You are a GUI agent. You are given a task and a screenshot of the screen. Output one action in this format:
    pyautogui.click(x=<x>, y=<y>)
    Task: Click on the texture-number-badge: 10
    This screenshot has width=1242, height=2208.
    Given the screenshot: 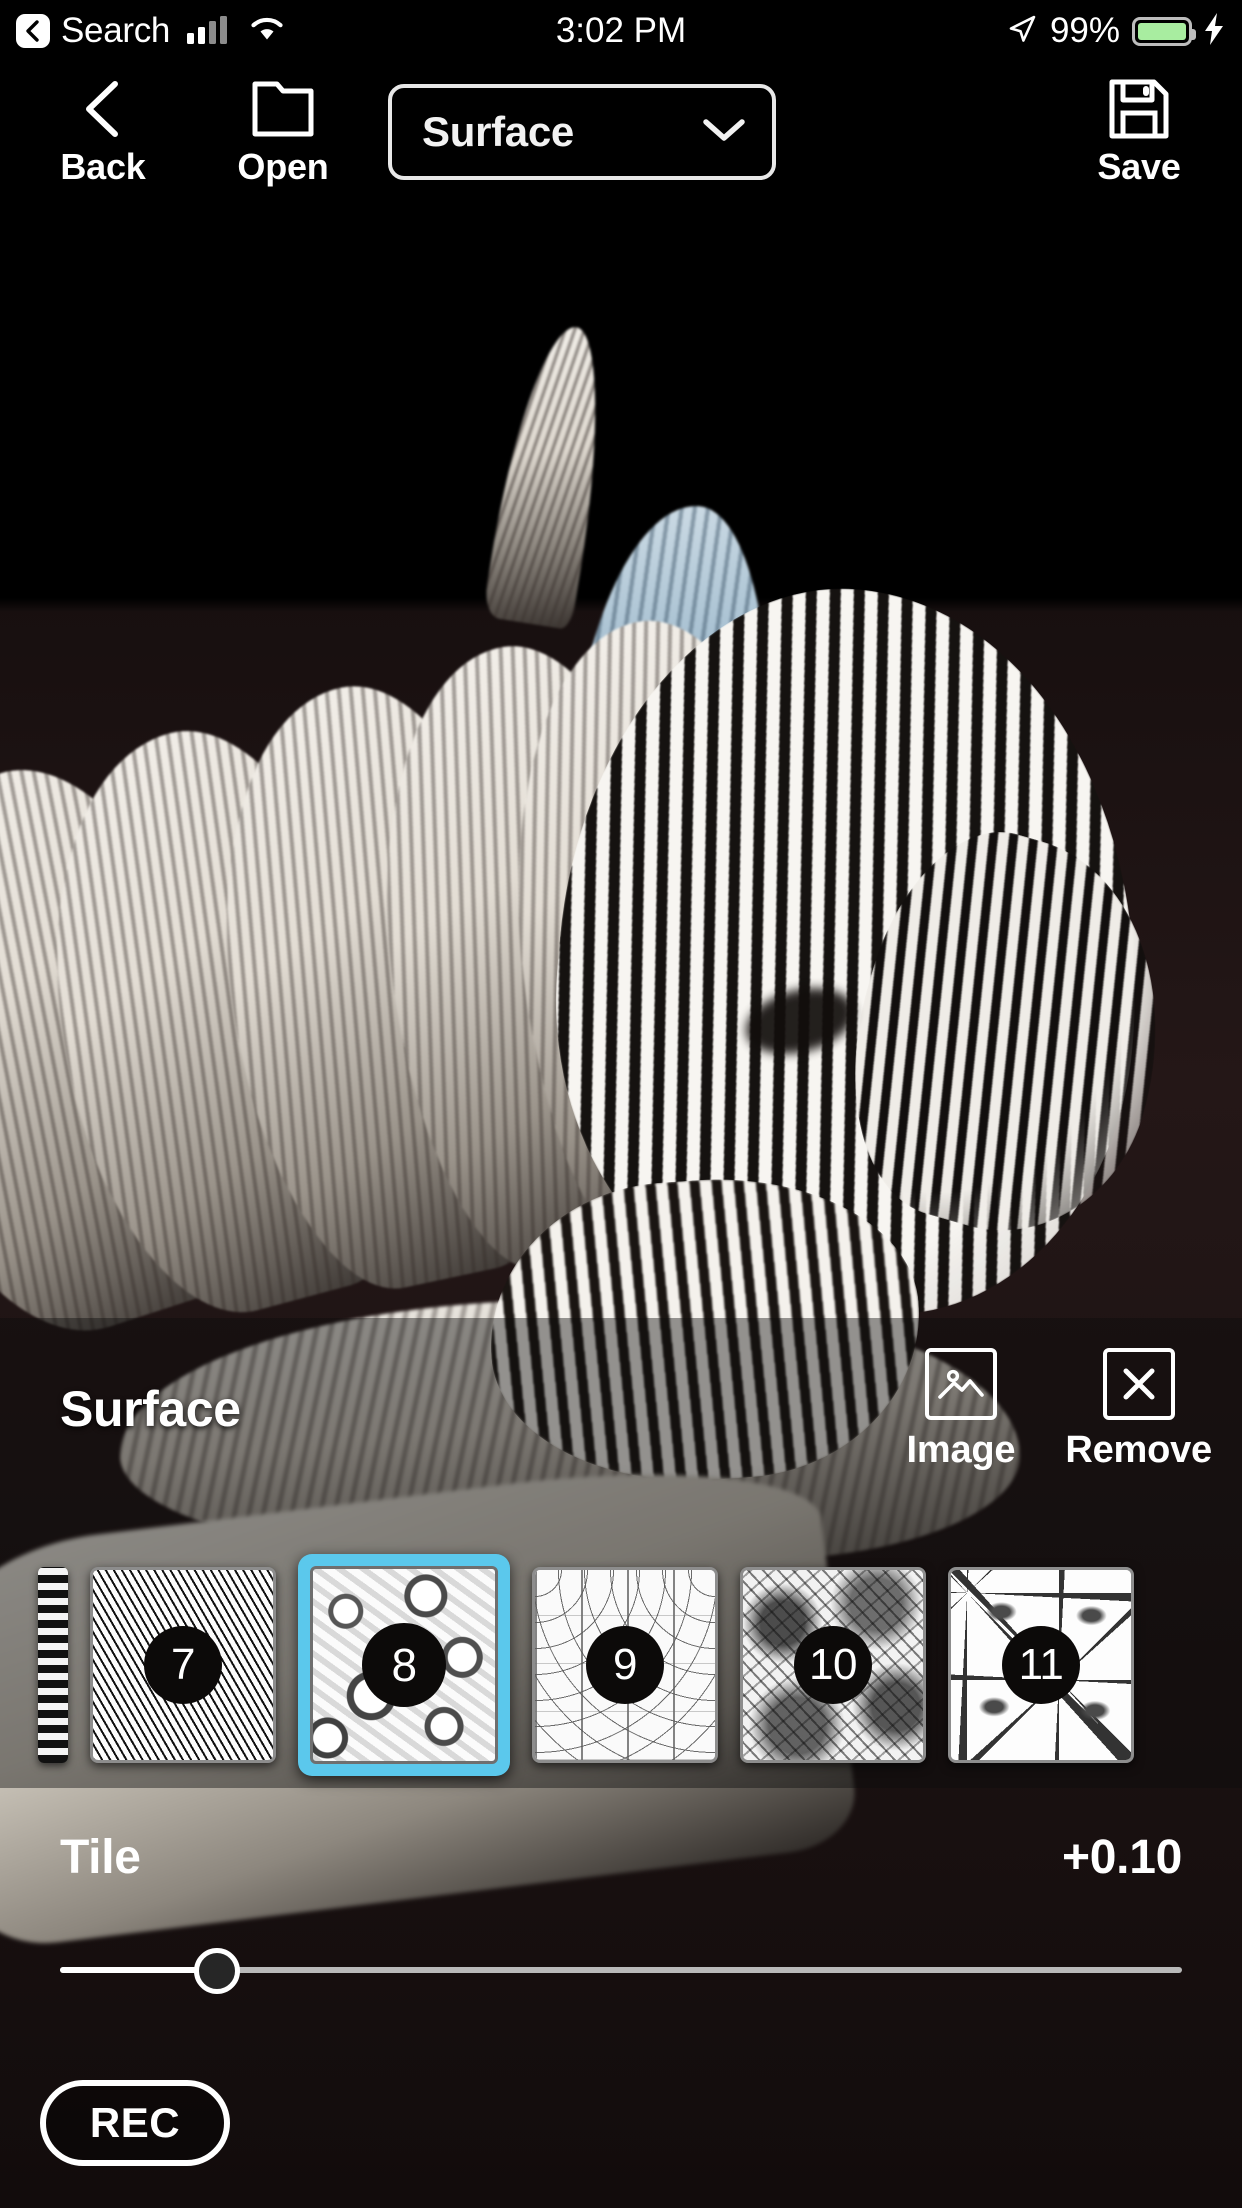 What is the action you would take?
    pyautogui.click(x=833, y=1665)
    